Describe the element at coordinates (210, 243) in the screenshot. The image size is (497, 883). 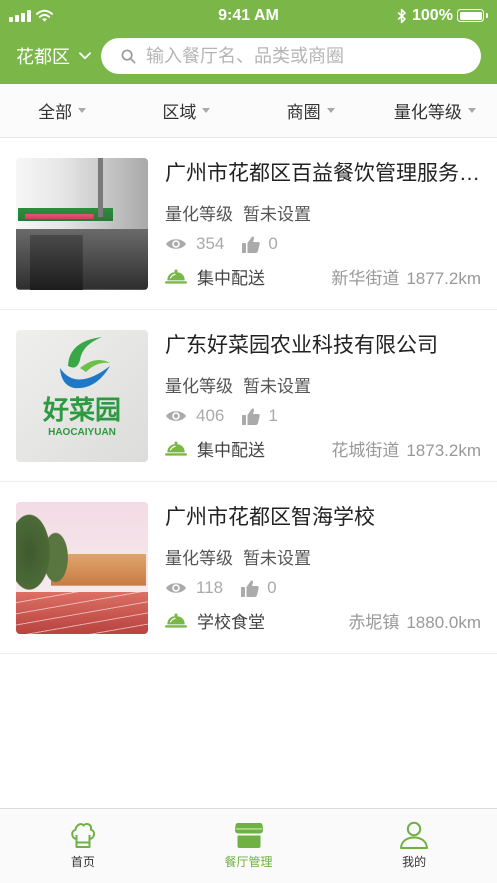
I see `view-count: 354` at that location.